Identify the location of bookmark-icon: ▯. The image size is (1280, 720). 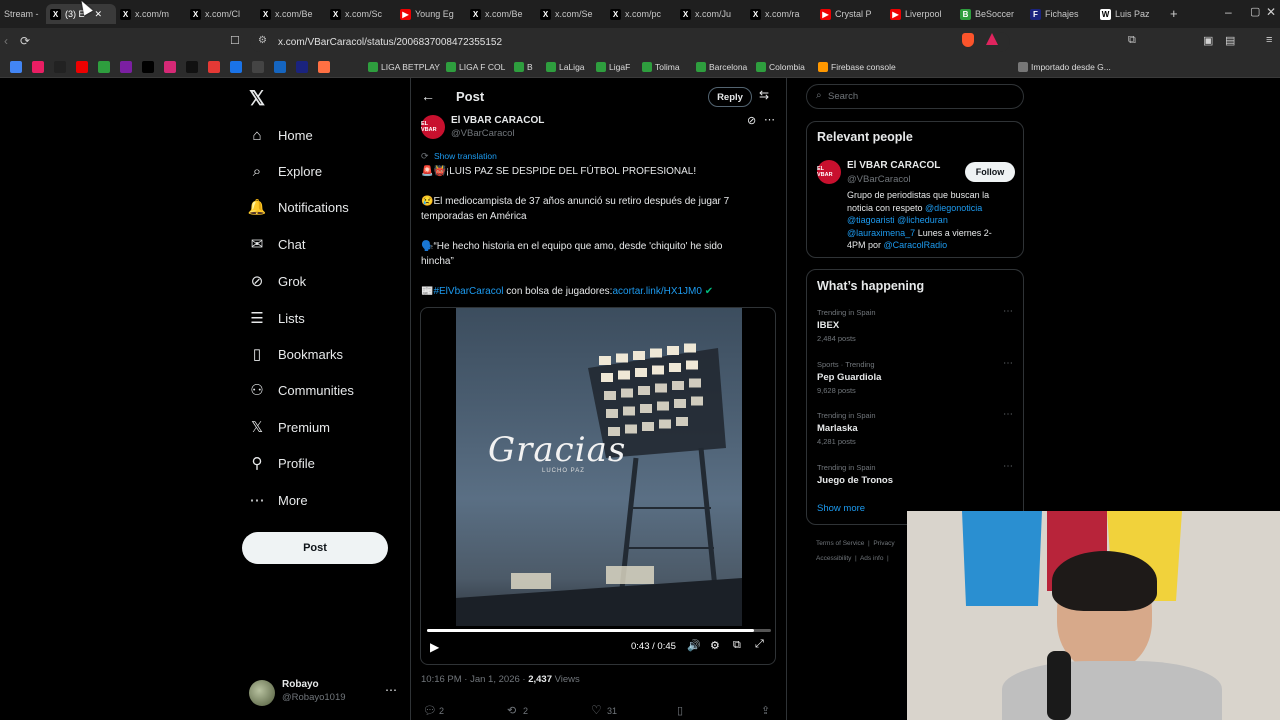
(680, 710).